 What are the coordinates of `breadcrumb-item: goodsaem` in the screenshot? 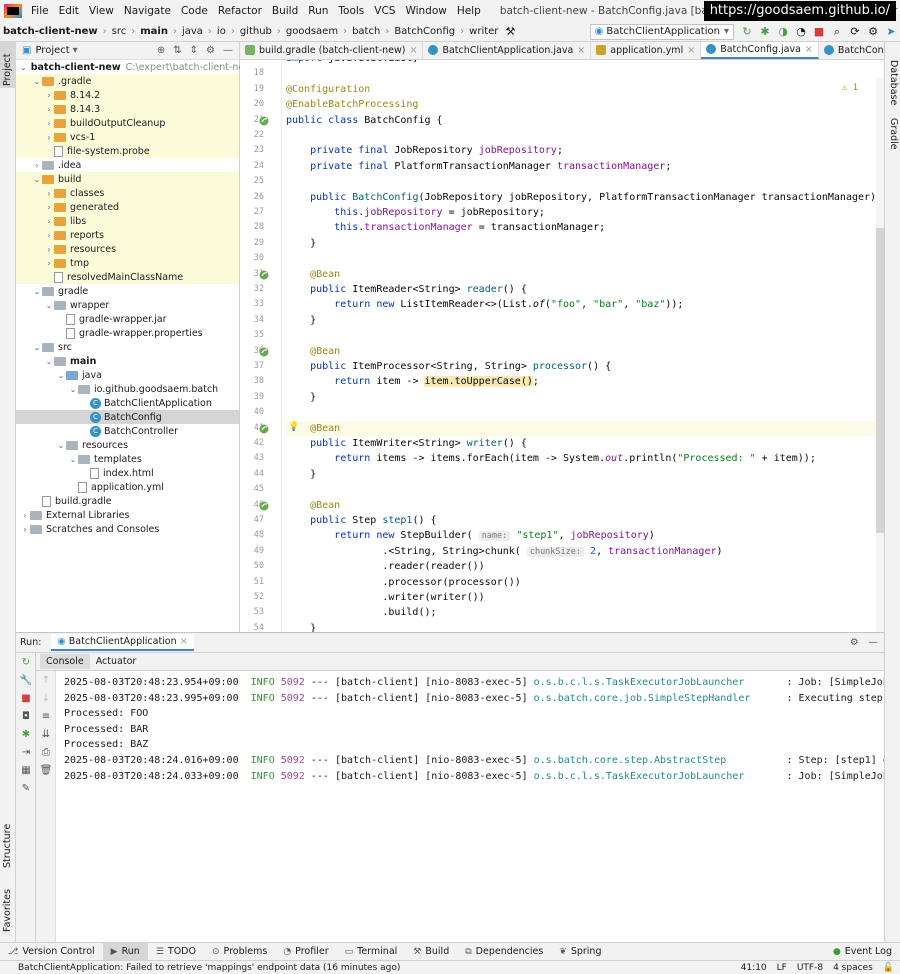 It's located at (312, 31).